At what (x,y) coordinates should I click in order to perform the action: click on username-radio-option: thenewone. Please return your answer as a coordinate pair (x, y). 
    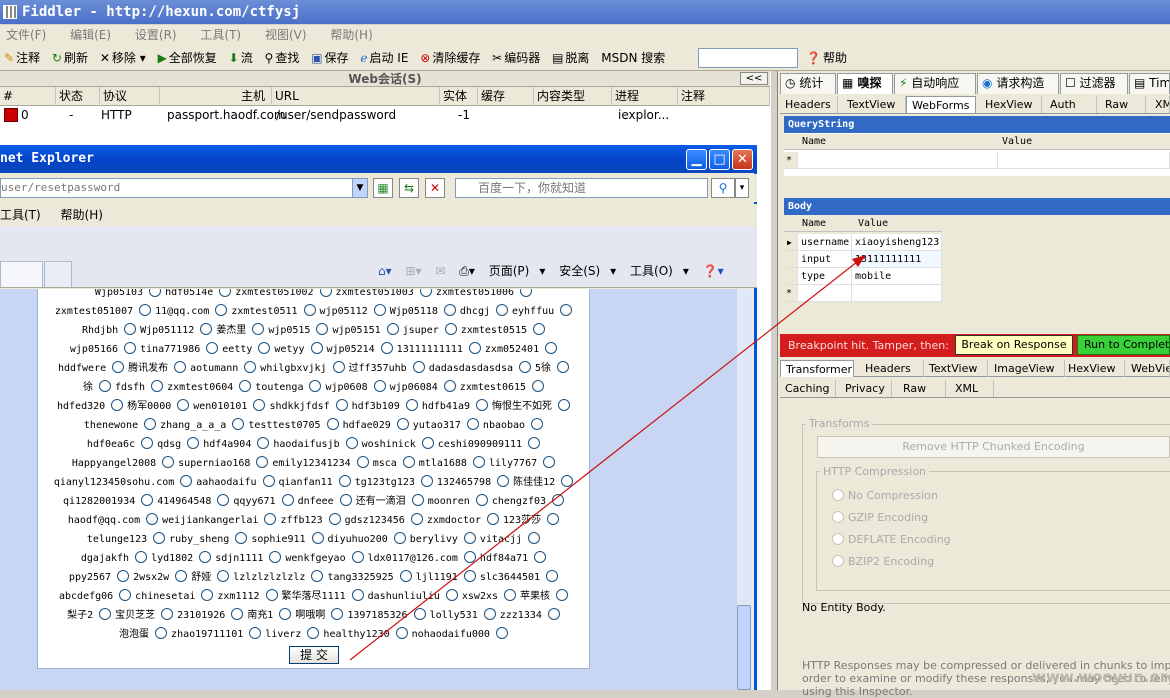
    Looking at the image, I should click on (121, 425).